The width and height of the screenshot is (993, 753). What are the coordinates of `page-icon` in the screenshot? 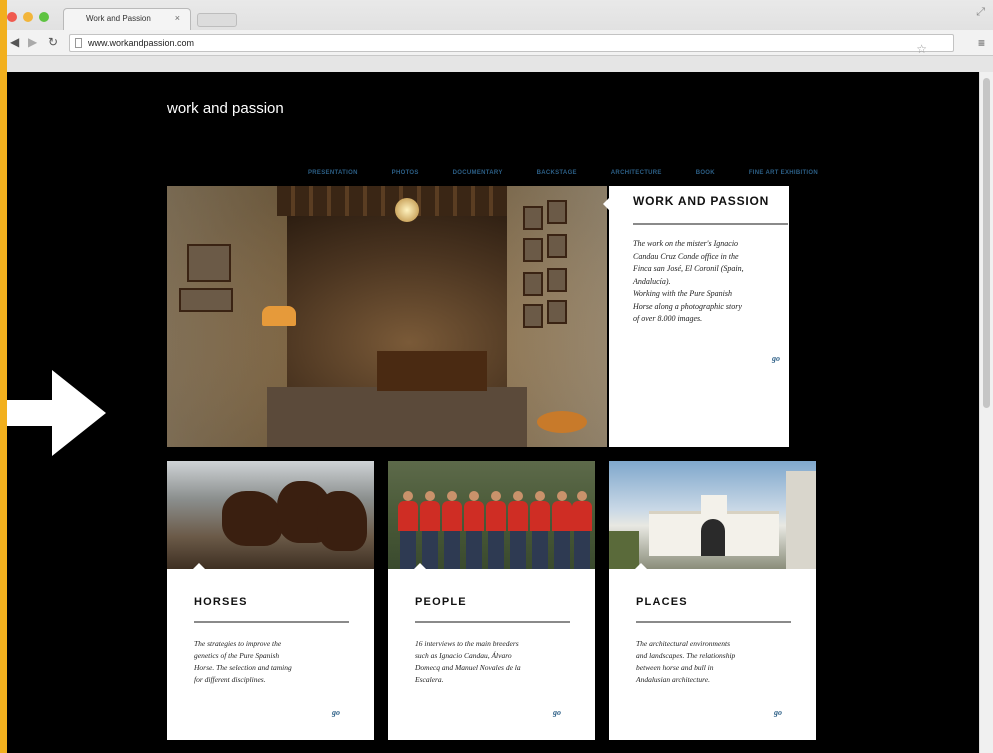 It's located at (78, 43).